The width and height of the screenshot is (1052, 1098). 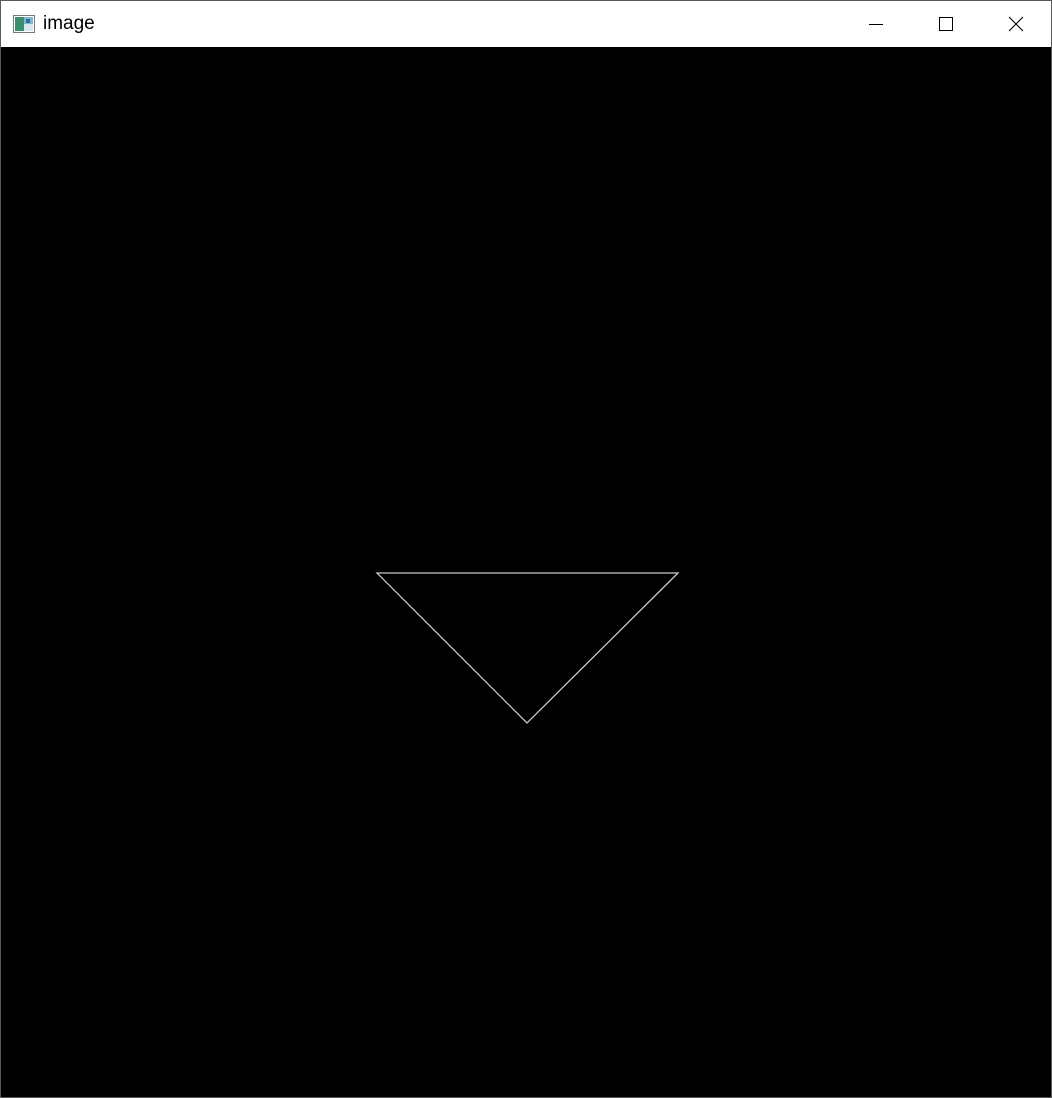 I want to click on window-title: image, so click(x=69, y=23).